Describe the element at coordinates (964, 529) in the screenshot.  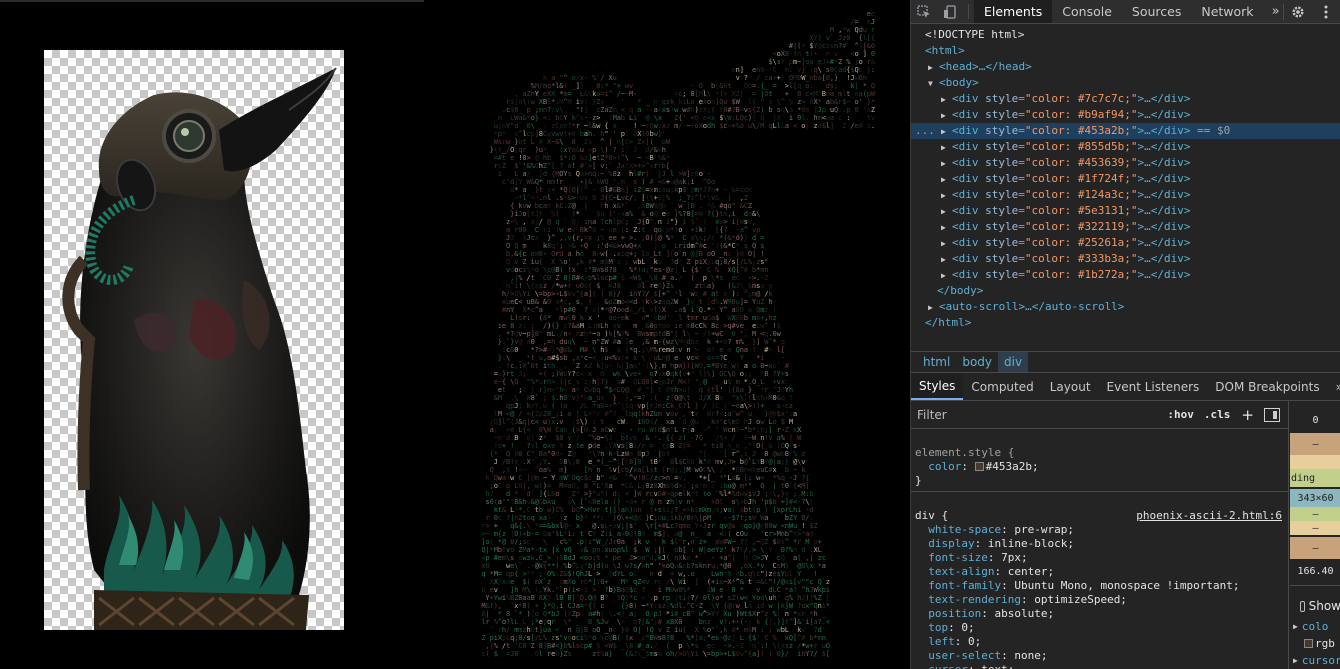
I see `css-prop-name: white-space` at that location.